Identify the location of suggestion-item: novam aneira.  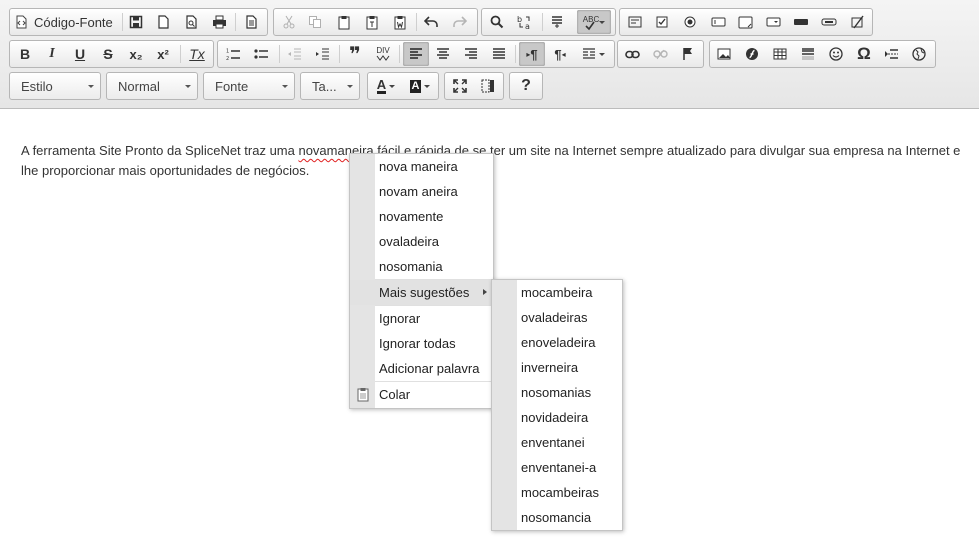
(421, 191).